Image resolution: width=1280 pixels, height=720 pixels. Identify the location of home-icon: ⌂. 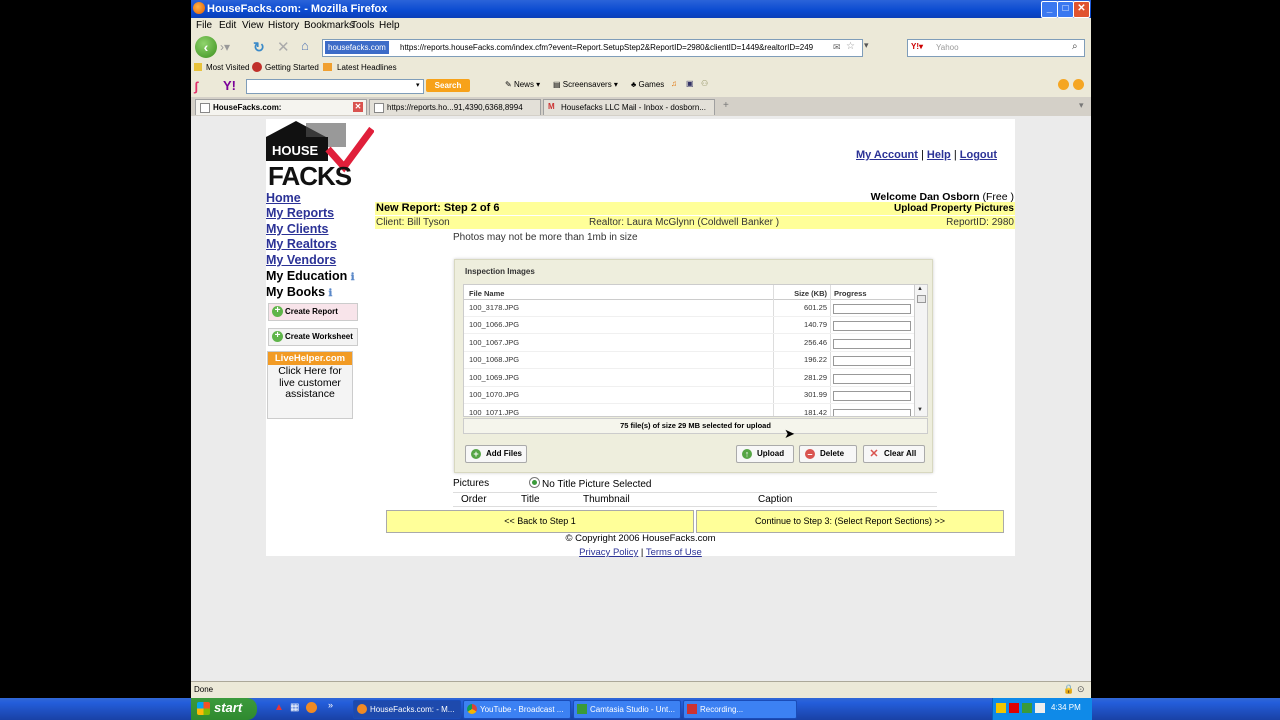
(305, 45).